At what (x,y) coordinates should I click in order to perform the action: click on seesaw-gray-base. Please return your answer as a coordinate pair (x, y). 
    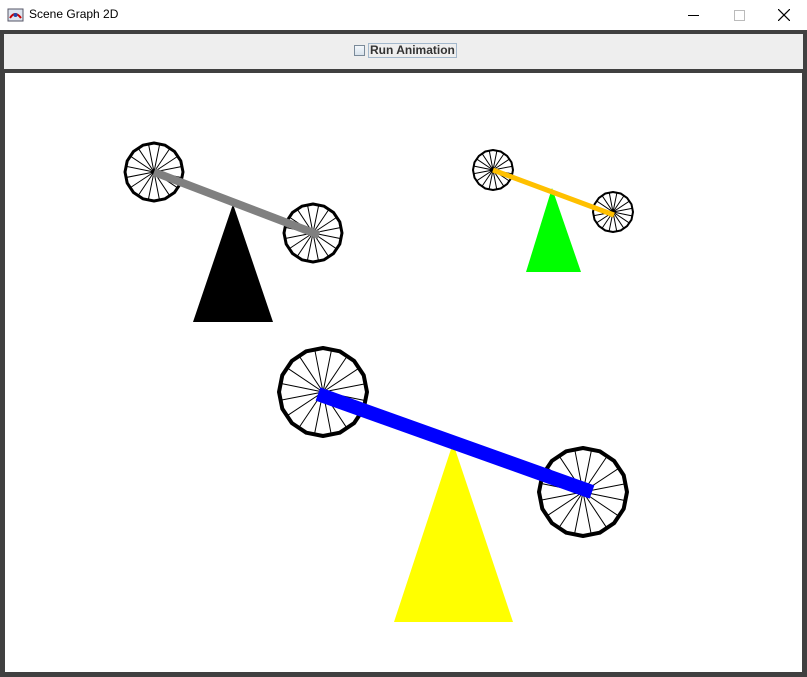
    Looking at the image, I should click on (233, 263).